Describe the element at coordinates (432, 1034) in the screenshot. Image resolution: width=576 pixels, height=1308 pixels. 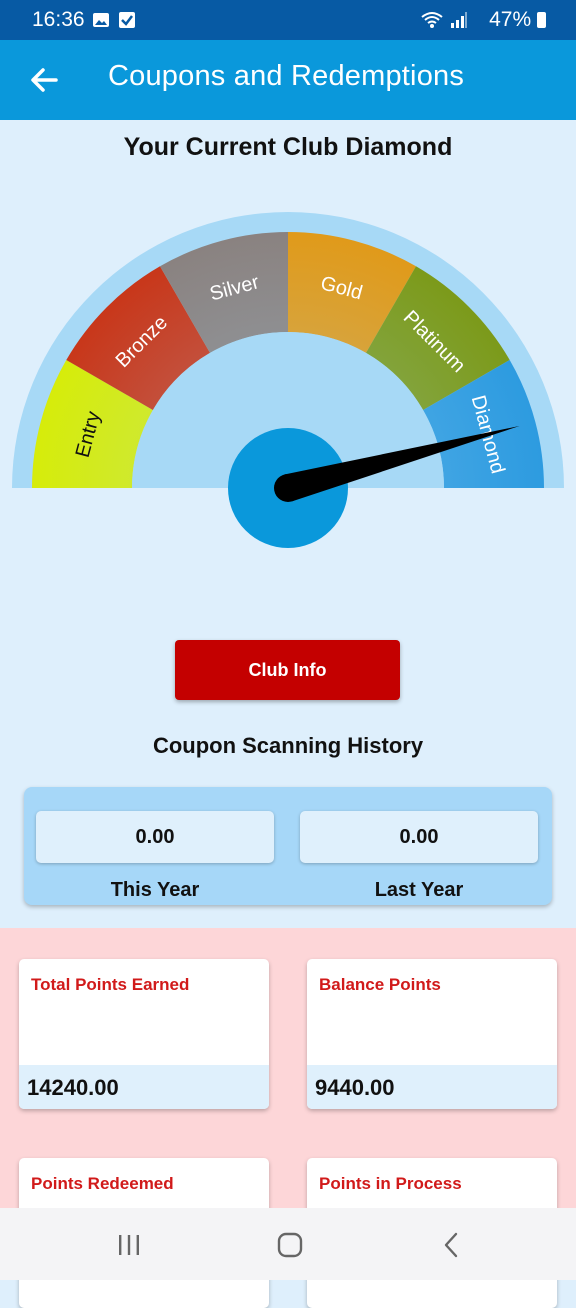
I see `balance-points-card: Balance Points 9440.00` at that location.